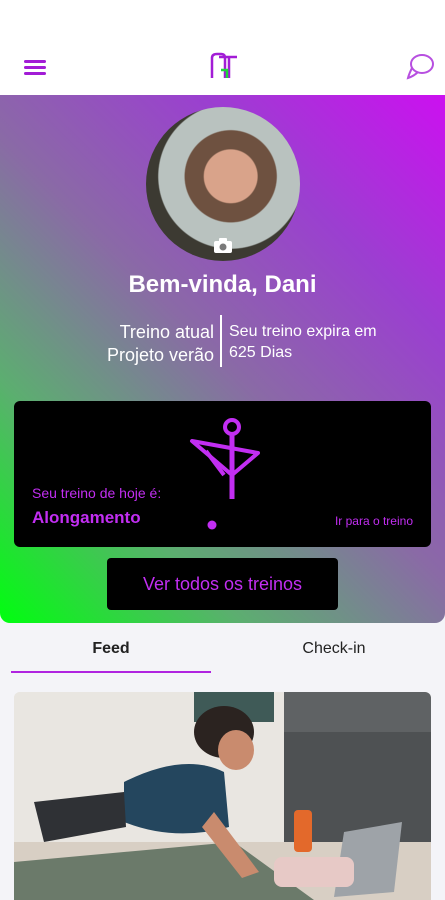  What do you see at coordinates (222, 584) in the screenshot?
I see `view-all-workouts-button: Ver todos os treinos` at bounding box center [222, 584].